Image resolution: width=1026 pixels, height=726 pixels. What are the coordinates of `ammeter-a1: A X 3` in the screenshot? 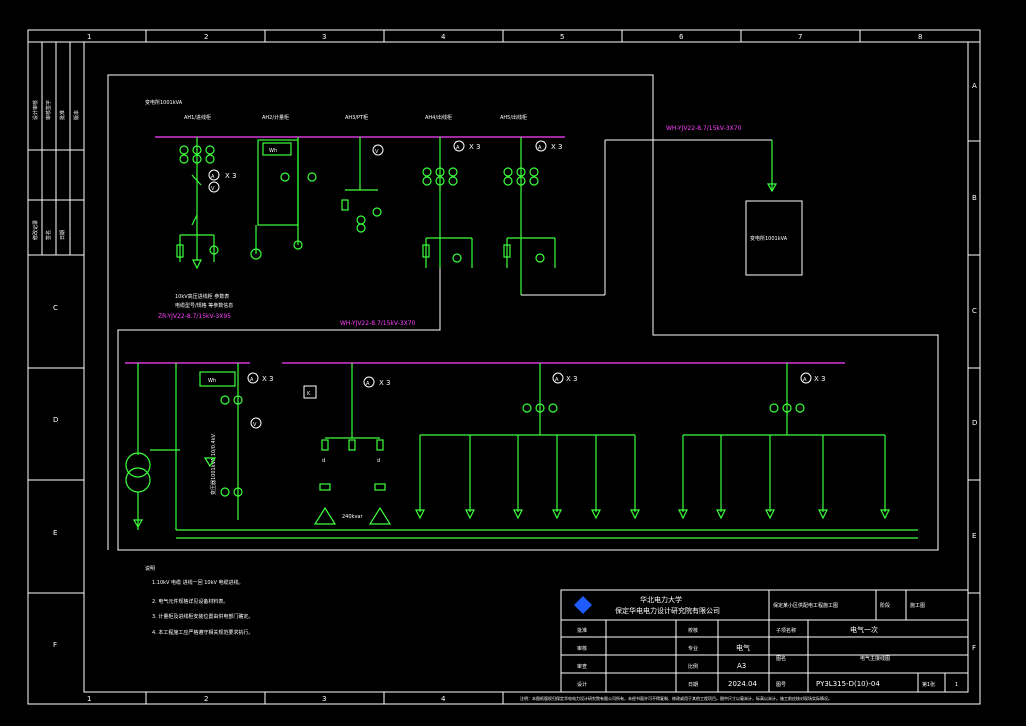 It's located at (222, 175).